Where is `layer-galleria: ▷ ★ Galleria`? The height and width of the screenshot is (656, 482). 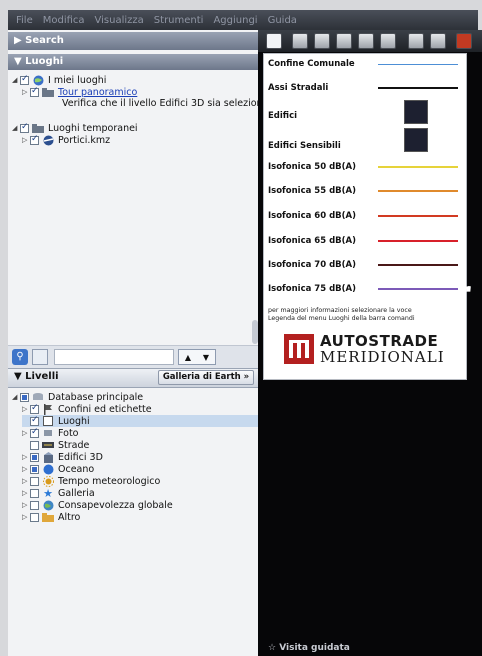 layer-galleria: ▷ ★ Galleria is located at coordinates (58, 493).